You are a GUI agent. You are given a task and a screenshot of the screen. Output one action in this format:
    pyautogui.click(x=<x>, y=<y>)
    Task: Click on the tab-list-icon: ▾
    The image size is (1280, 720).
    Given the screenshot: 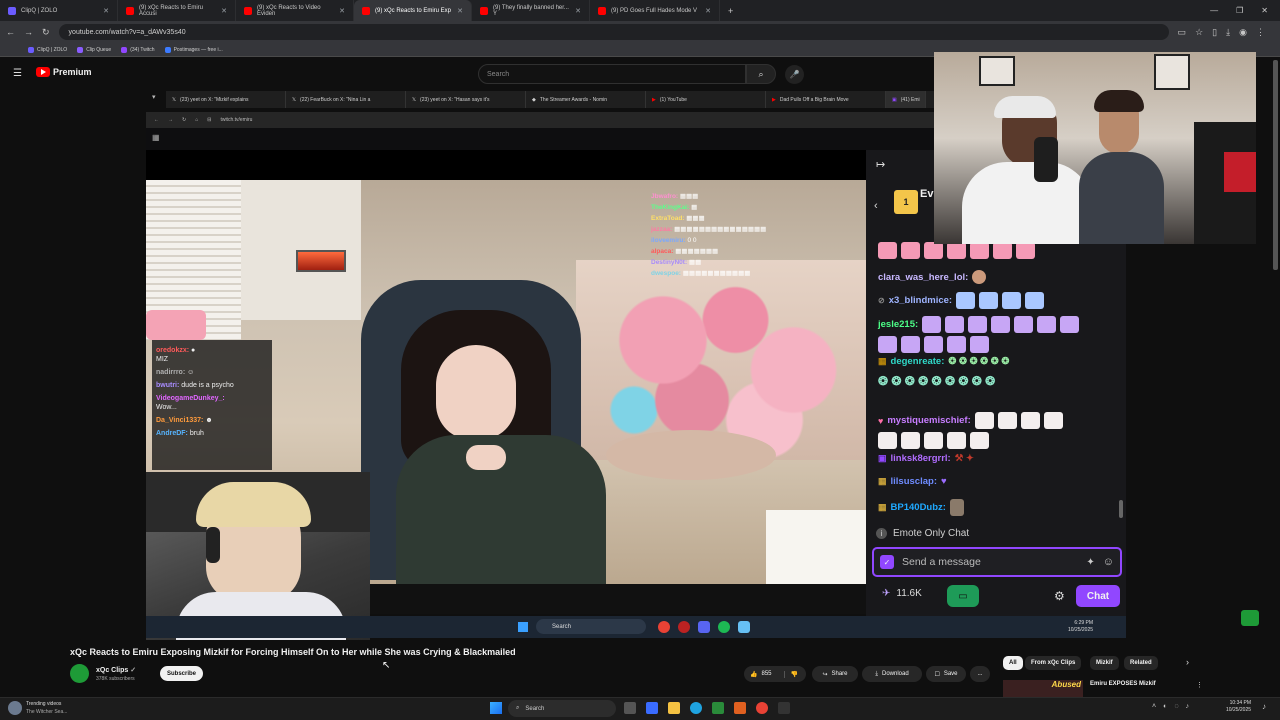 What is the action you would take?
    pyautogui.click(x=154, y=97)
    